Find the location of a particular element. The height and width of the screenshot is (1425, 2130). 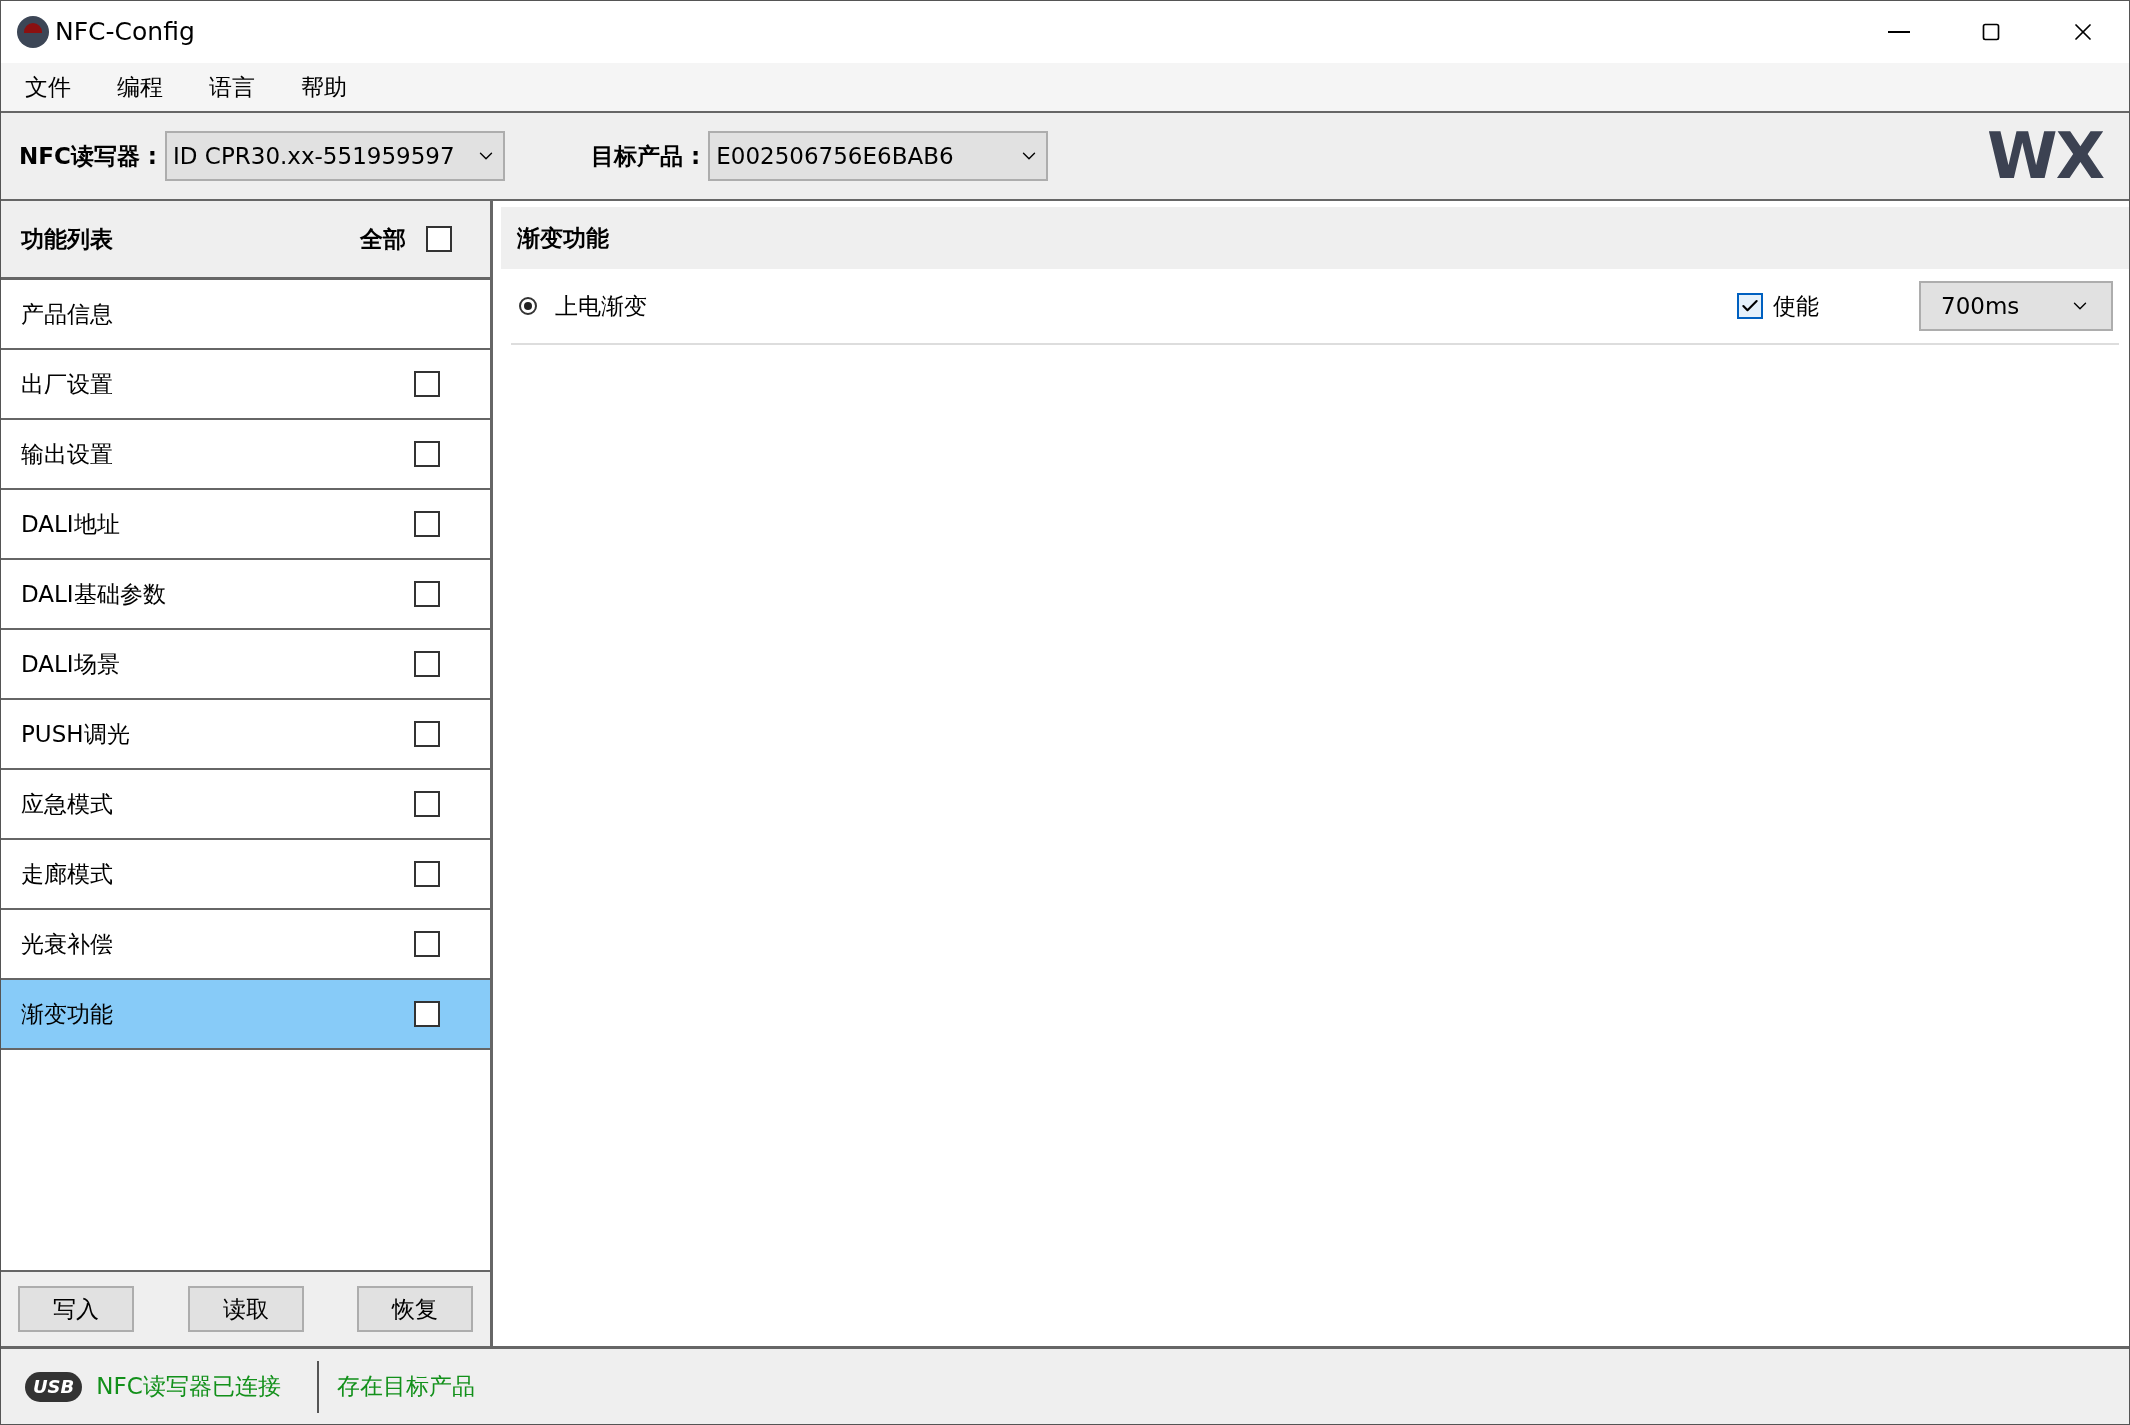

minimize-icon is located at coordinates (1899, 32).